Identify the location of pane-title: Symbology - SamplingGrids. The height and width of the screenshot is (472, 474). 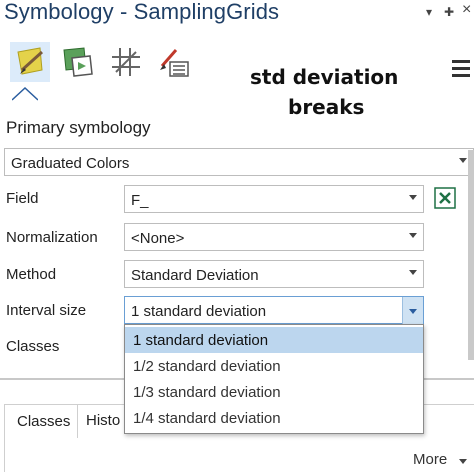
(142, 12).